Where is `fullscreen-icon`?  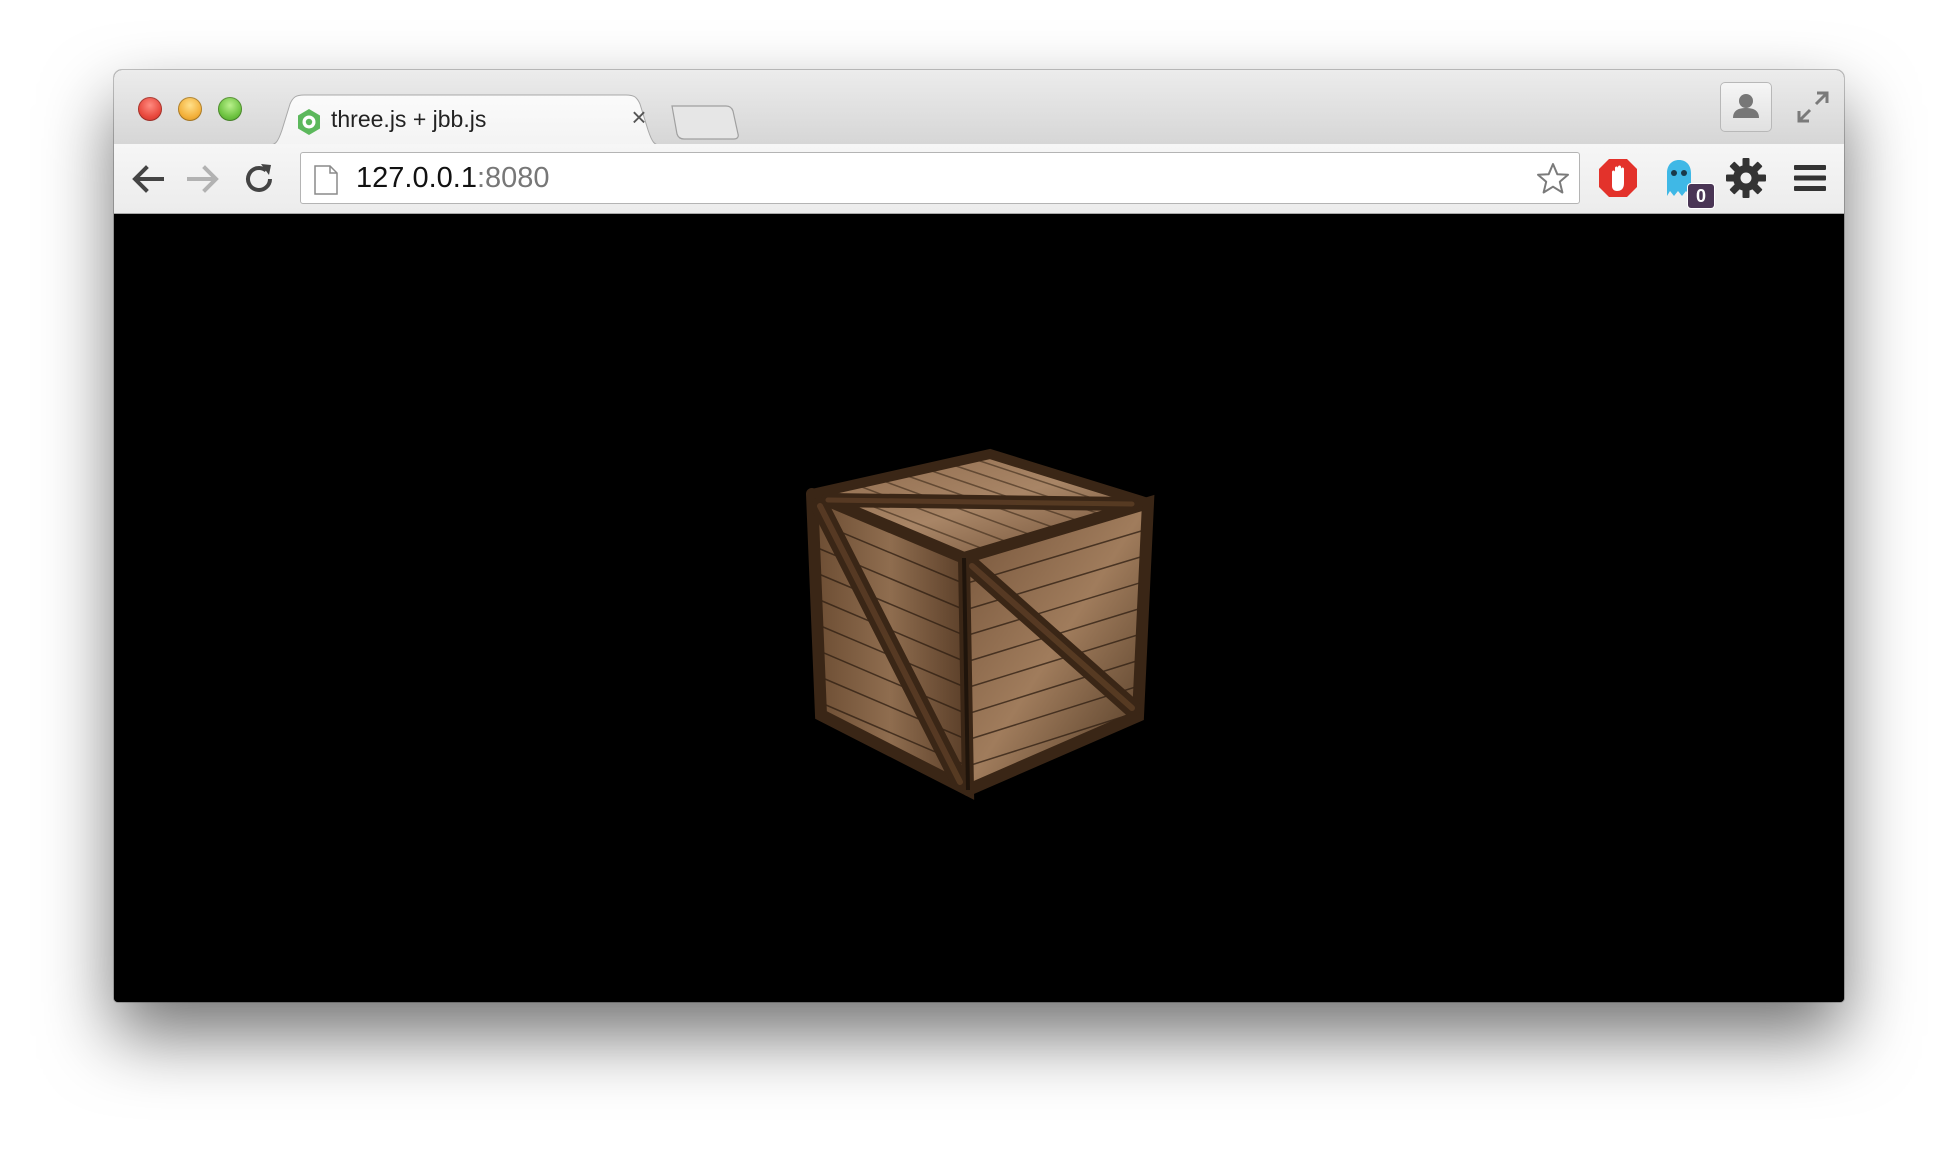 fullscreen-icon is located at coordinates (1813, 107).